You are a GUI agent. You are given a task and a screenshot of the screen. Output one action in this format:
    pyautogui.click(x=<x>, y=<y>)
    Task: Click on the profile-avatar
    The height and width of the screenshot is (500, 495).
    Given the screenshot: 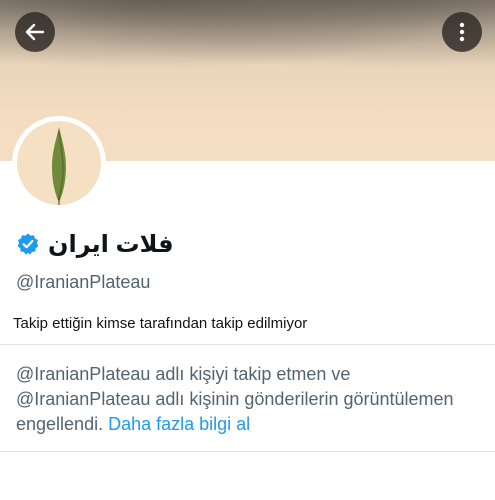 What is the action you would take?
    pyautogui.click(x=59, y=163)
    